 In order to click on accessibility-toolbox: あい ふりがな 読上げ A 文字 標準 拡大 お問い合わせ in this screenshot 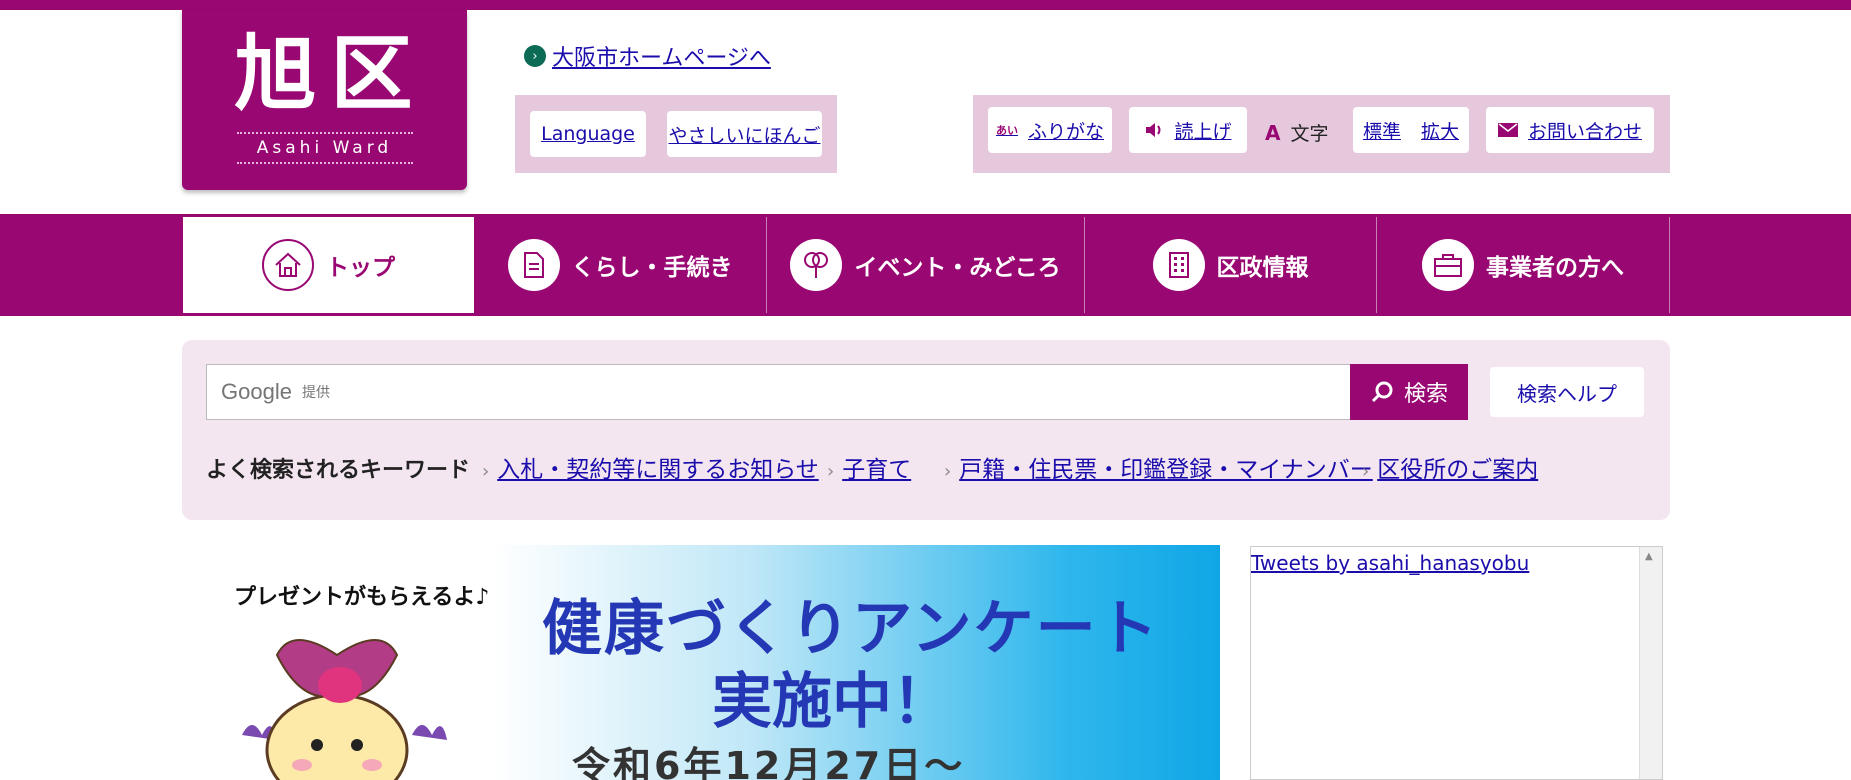, I will do `click(1321, 134)`.